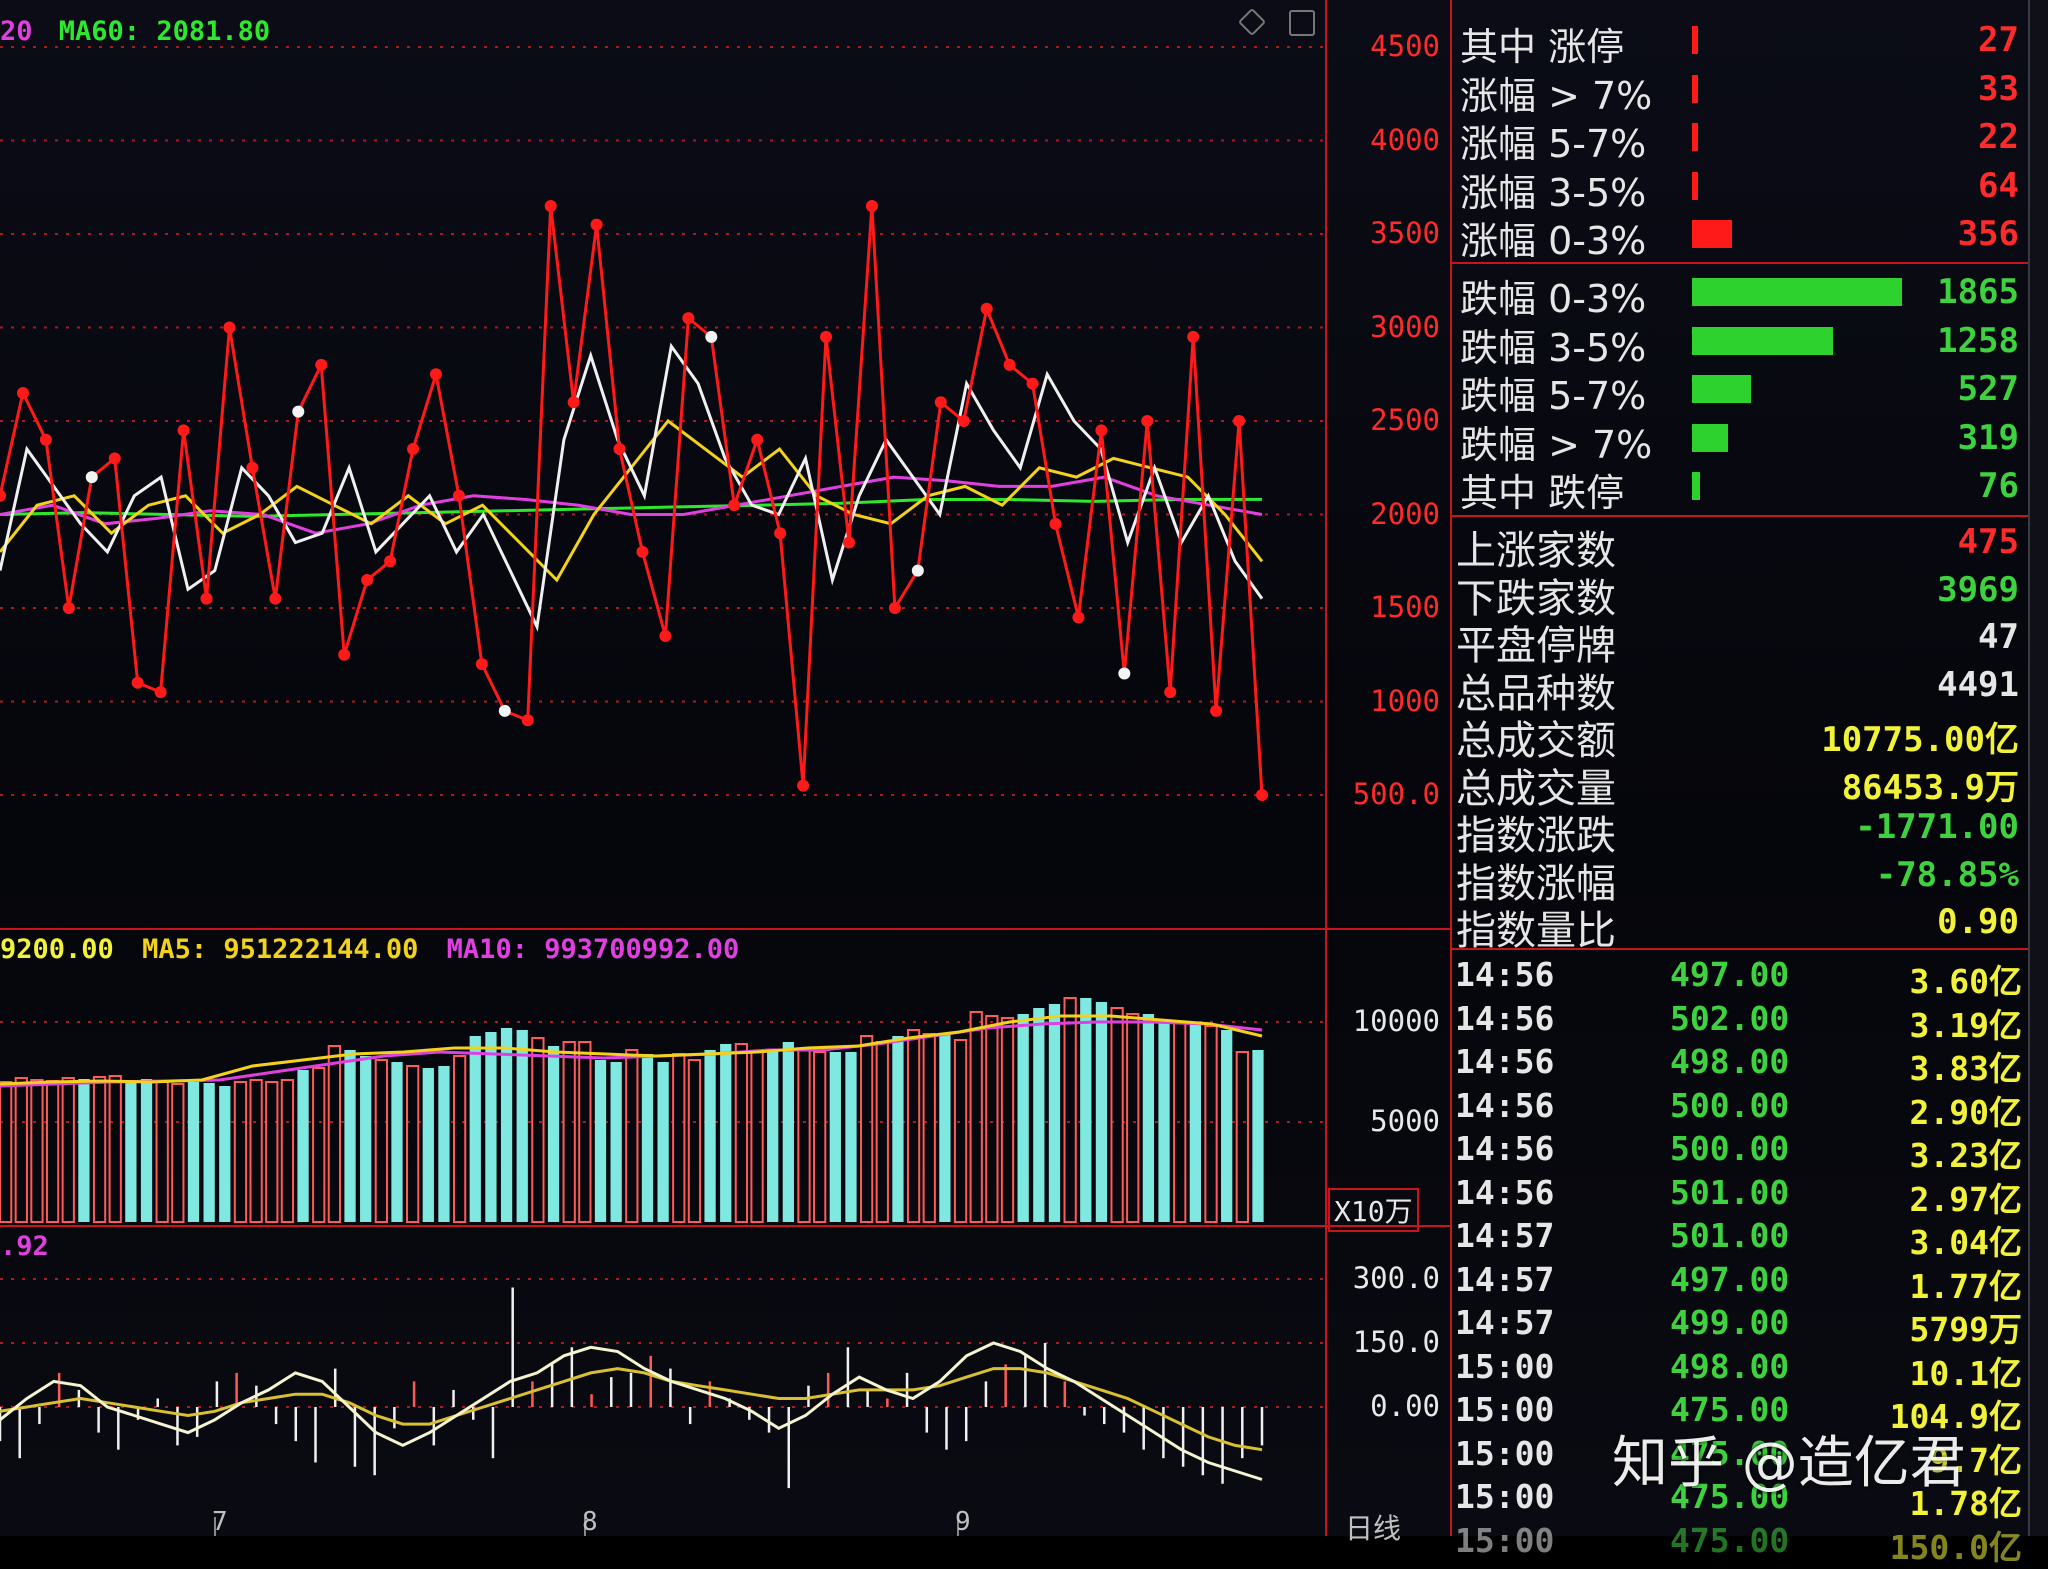  Describe the element at coordinates (1553, 396) in the screenshot. I see `fall-label: 跌幅 5-7%` at that location.